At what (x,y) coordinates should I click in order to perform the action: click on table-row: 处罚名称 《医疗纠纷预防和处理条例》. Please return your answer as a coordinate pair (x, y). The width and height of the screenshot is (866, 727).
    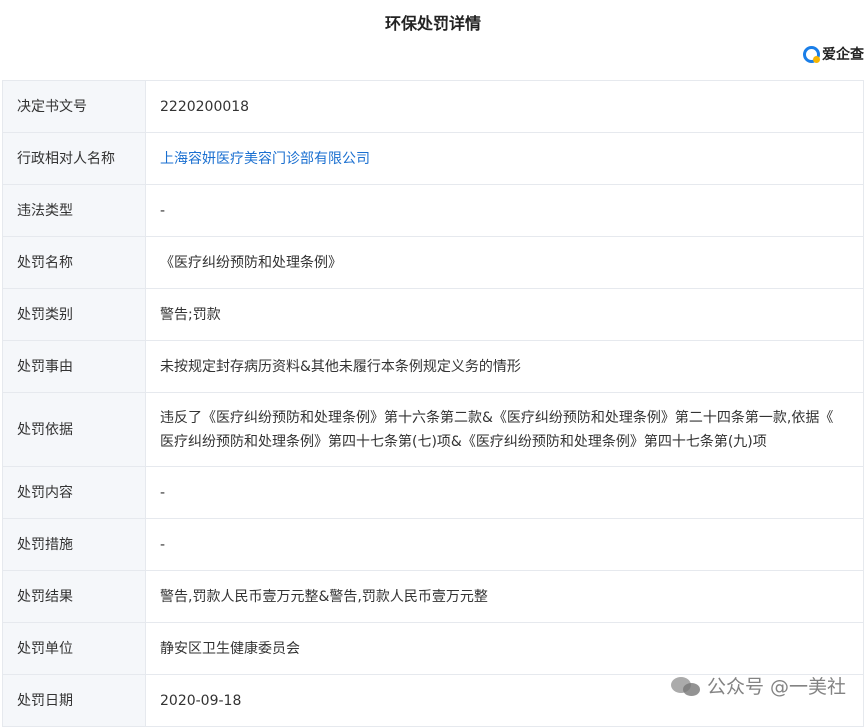
    Looking at the image, I should click on (433, 262).